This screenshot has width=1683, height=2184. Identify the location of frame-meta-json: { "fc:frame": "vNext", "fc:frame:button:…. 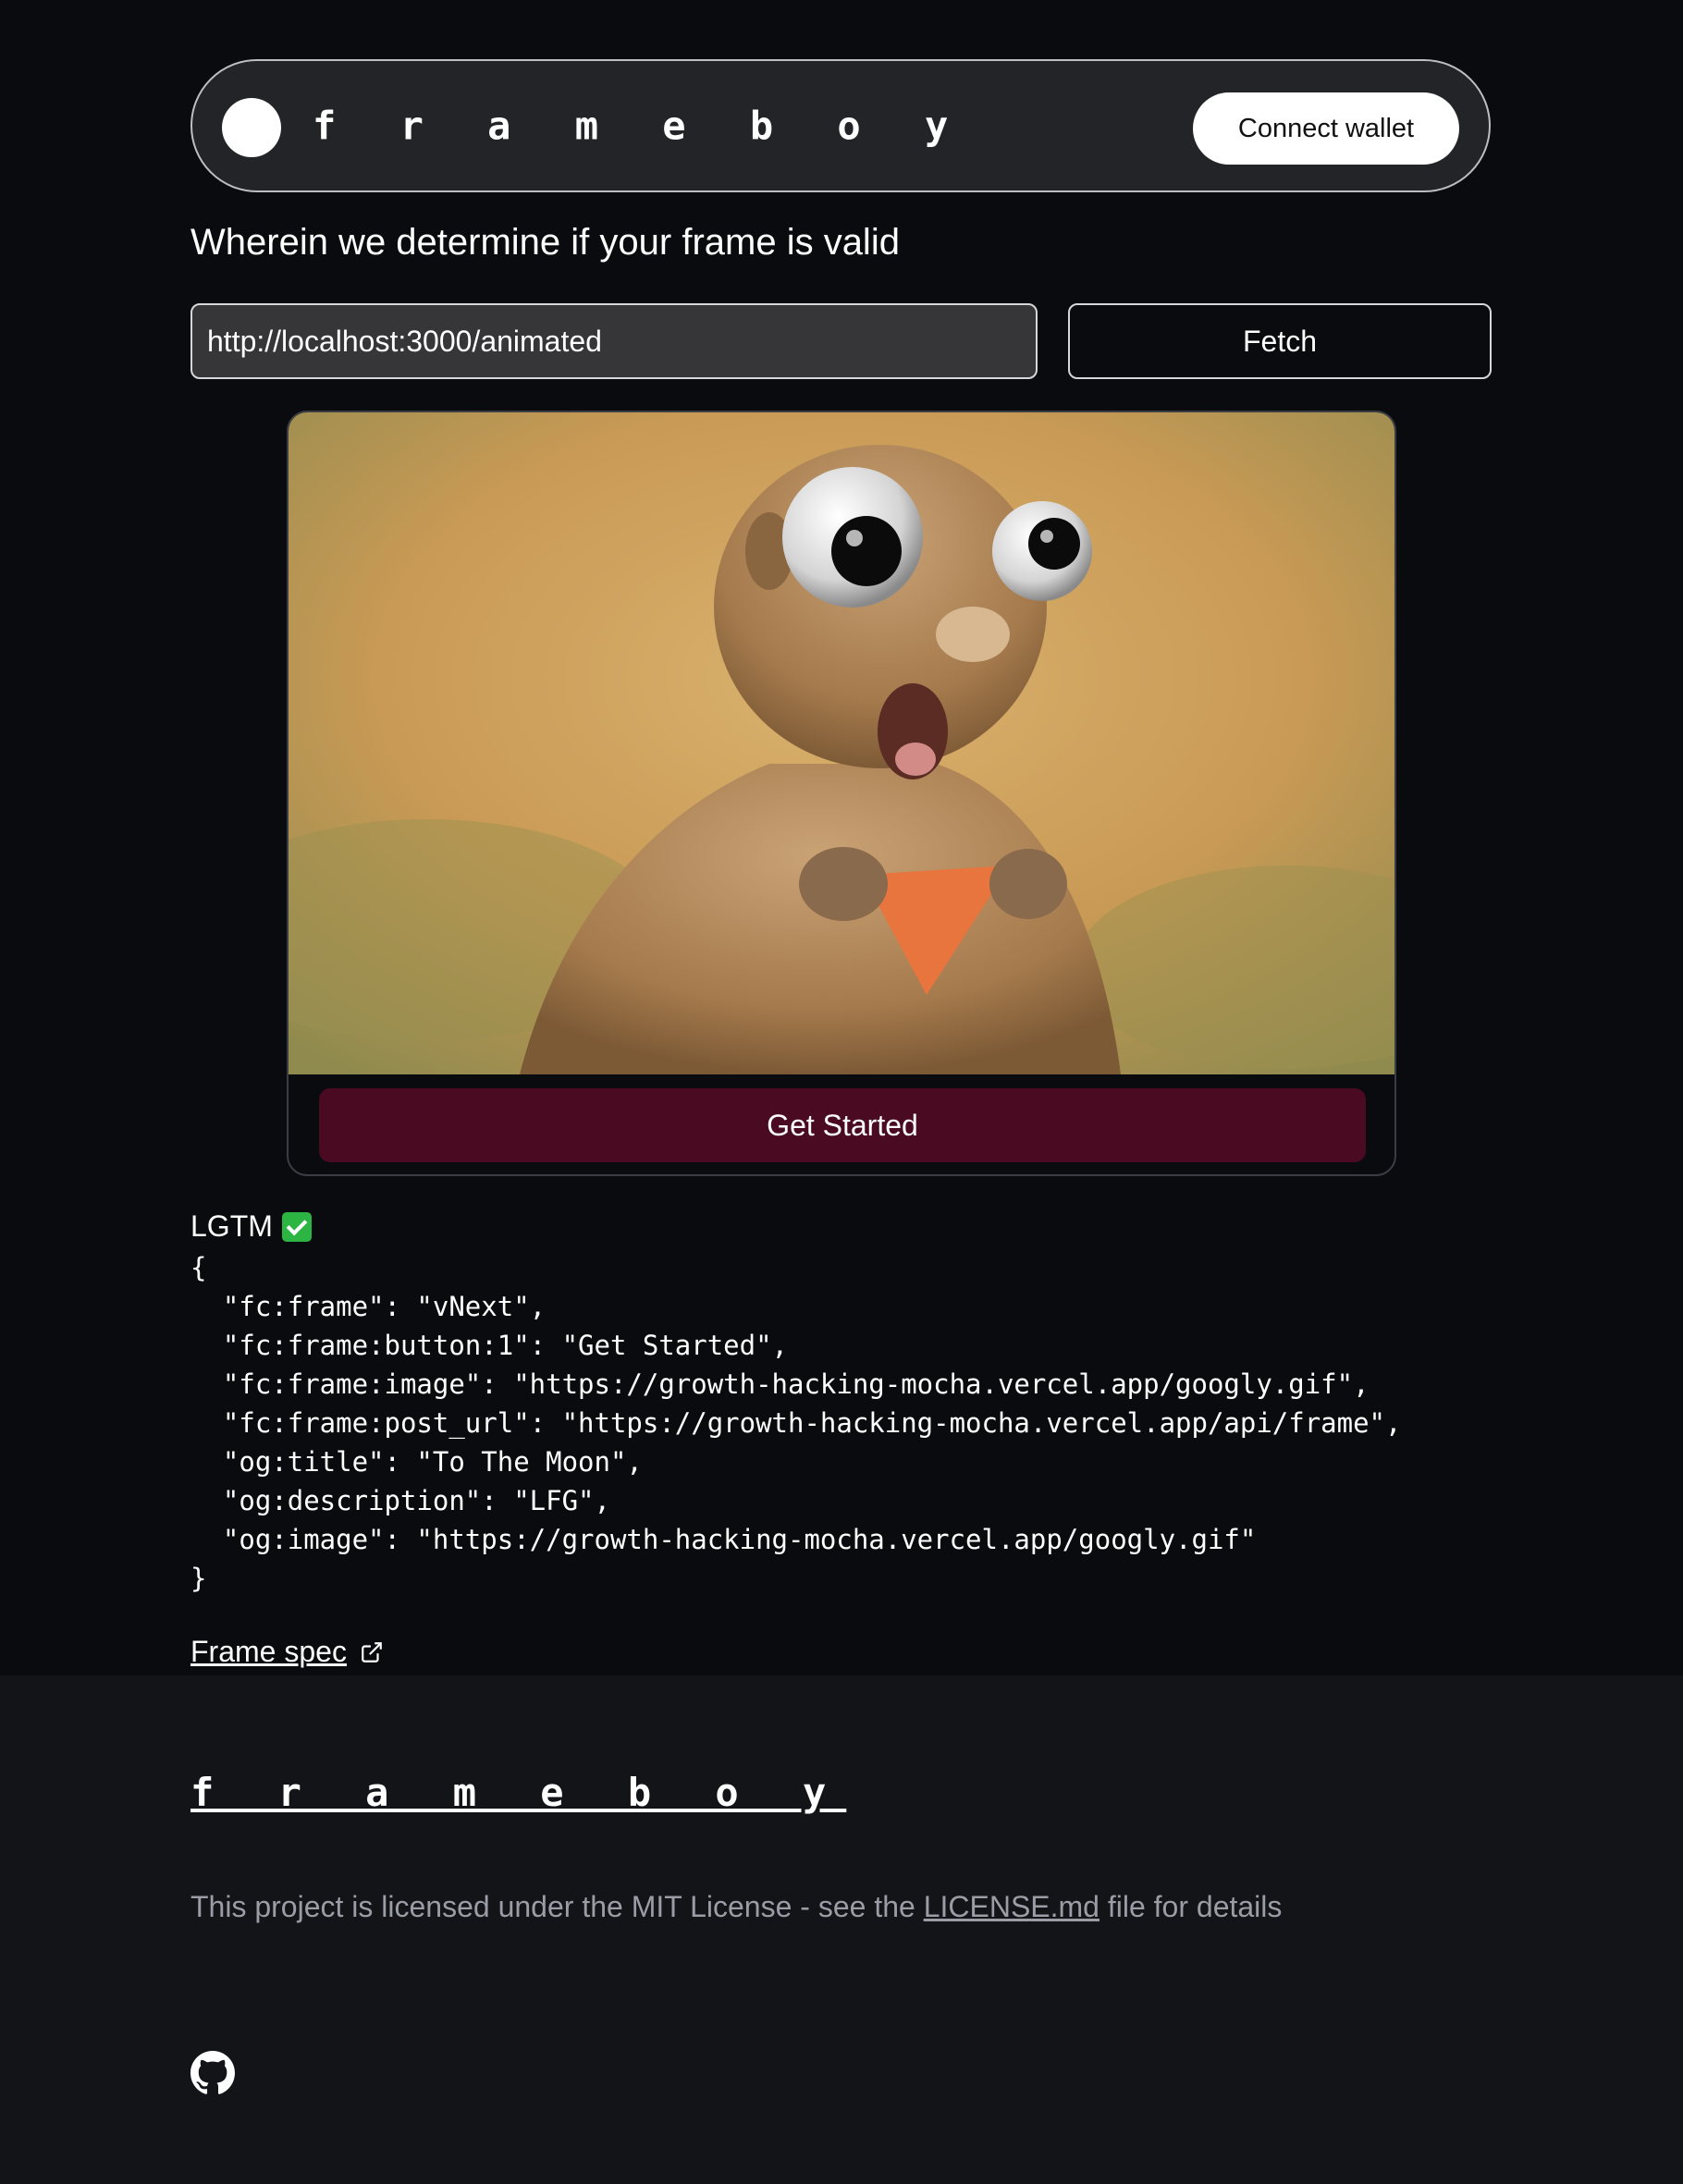
(796, 1423).